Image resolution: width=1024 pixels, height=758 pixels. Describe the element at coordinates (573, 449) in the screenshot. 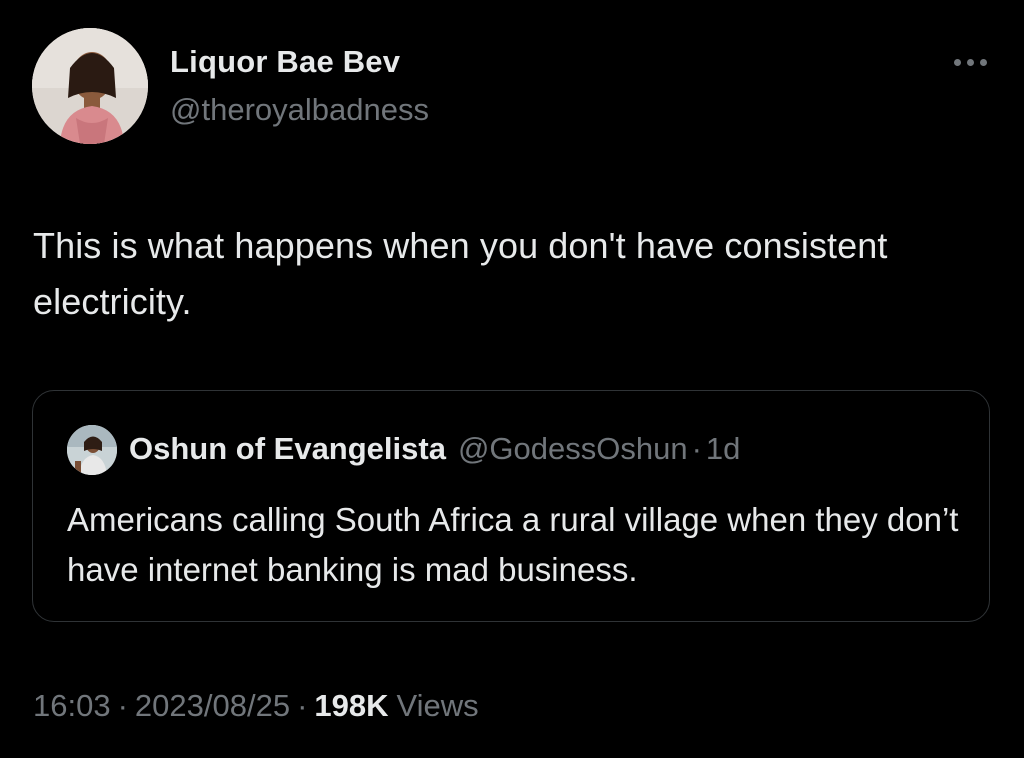

I see `quoted-author-handle: @GodessOshun` at that location.